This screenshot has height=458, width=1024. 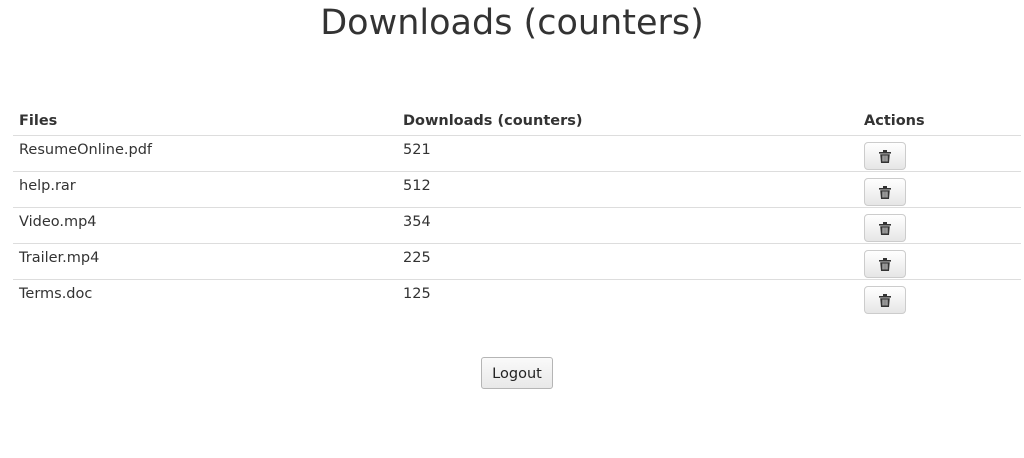 What do you see at coordinates (627, 153) in the screenshot?
I see `download-count: 521` at bounding box center [627, 153].